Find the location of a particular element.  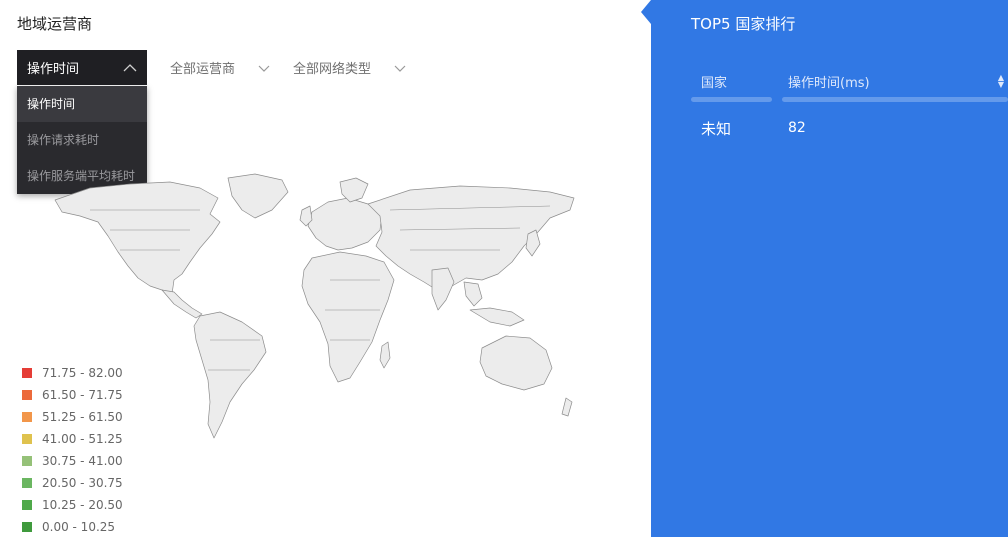

panel-pointer is located at coordinates (646, 12).